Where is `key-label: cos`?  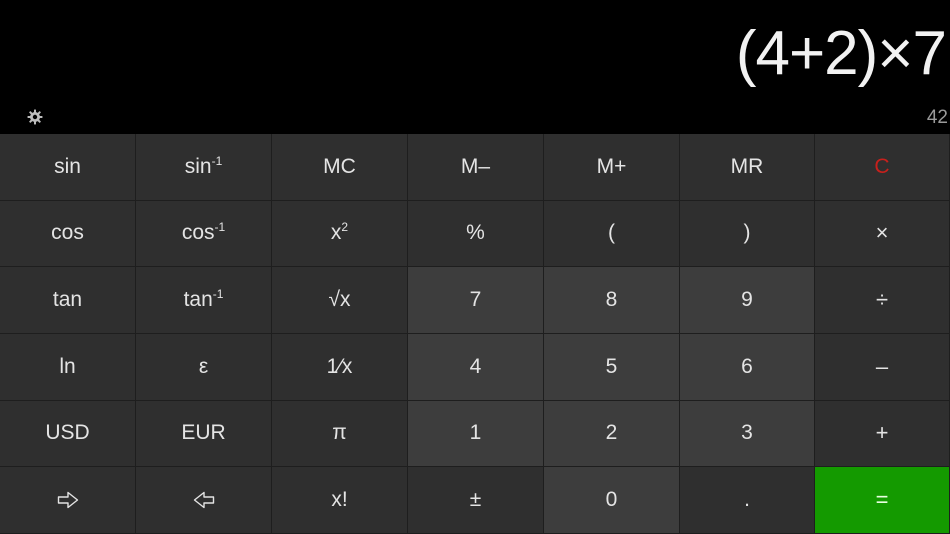 key-label: cos is located at coordinates (67, 233).